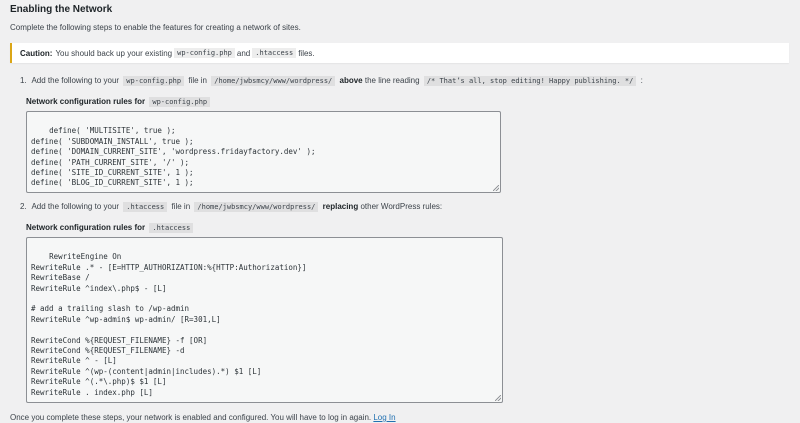  Describe the element at coordinates (306, 53) in the screenshot. I see `caution-text-after: files.` at that location.